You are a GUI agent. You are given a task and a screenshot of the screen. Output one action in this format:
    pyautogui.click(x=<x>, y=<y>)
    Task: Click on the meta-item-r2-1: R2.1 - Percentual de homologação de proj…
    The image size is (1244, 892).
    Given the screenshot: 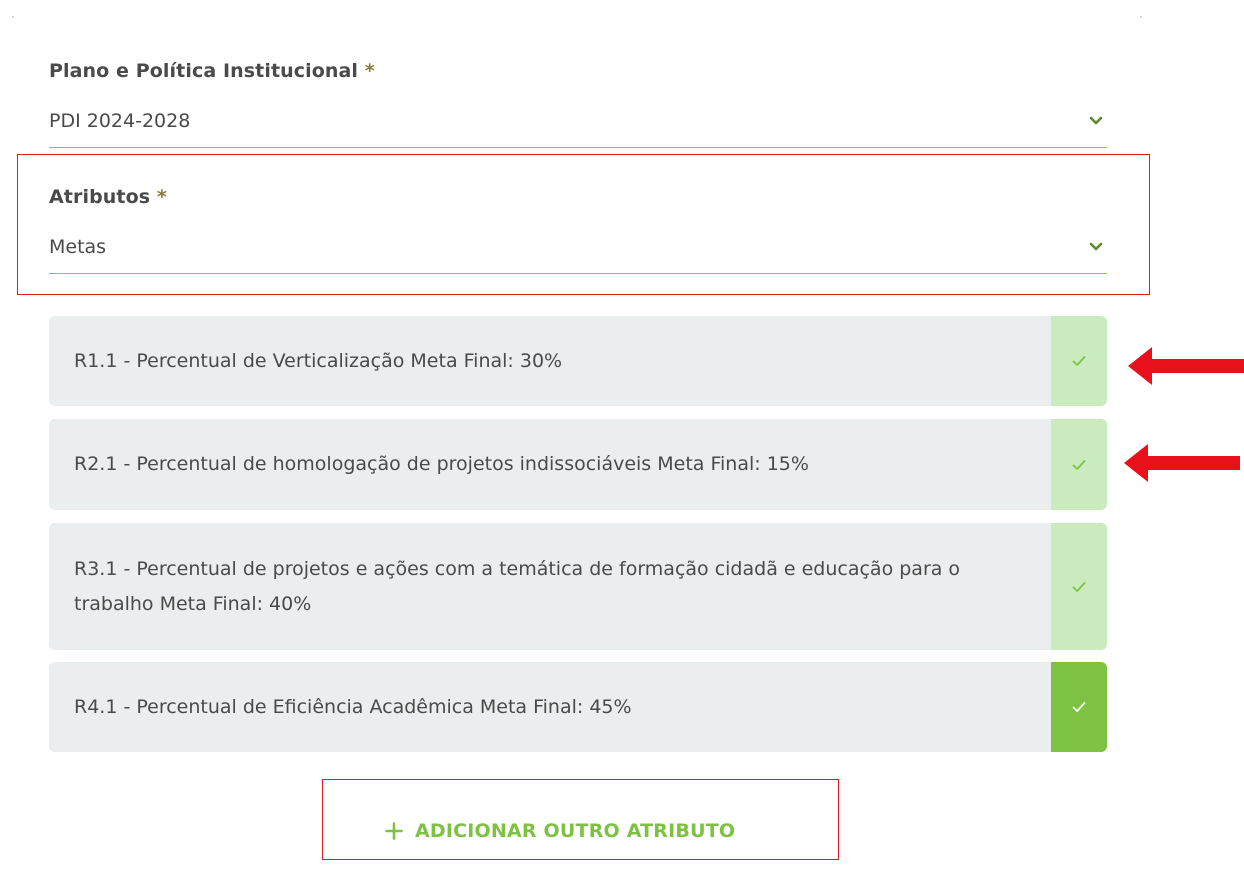 What is the action you would take?
    pyautogui.click(x=578, y=464)
    